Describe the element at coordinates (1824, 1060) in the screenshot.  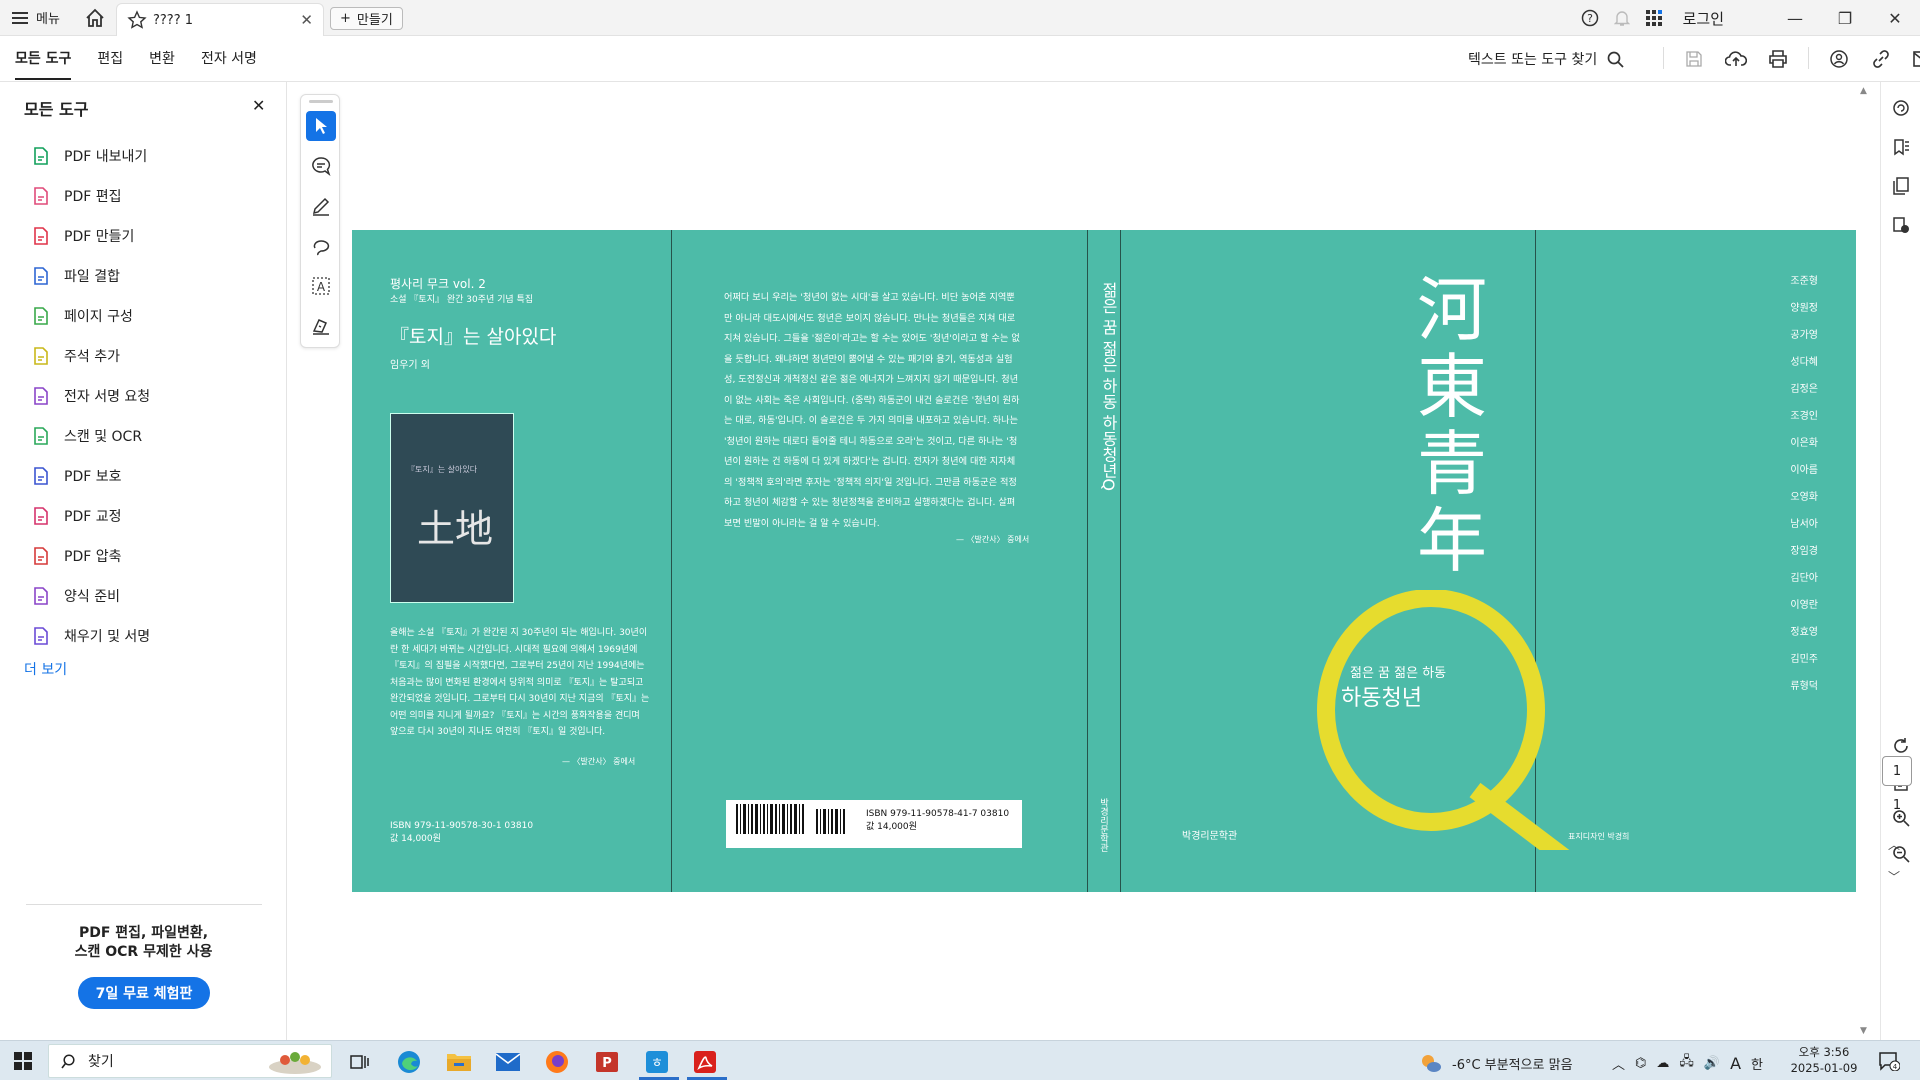
I see `taskbar-clock: 오후 3:56 2025-01-09` at that location.